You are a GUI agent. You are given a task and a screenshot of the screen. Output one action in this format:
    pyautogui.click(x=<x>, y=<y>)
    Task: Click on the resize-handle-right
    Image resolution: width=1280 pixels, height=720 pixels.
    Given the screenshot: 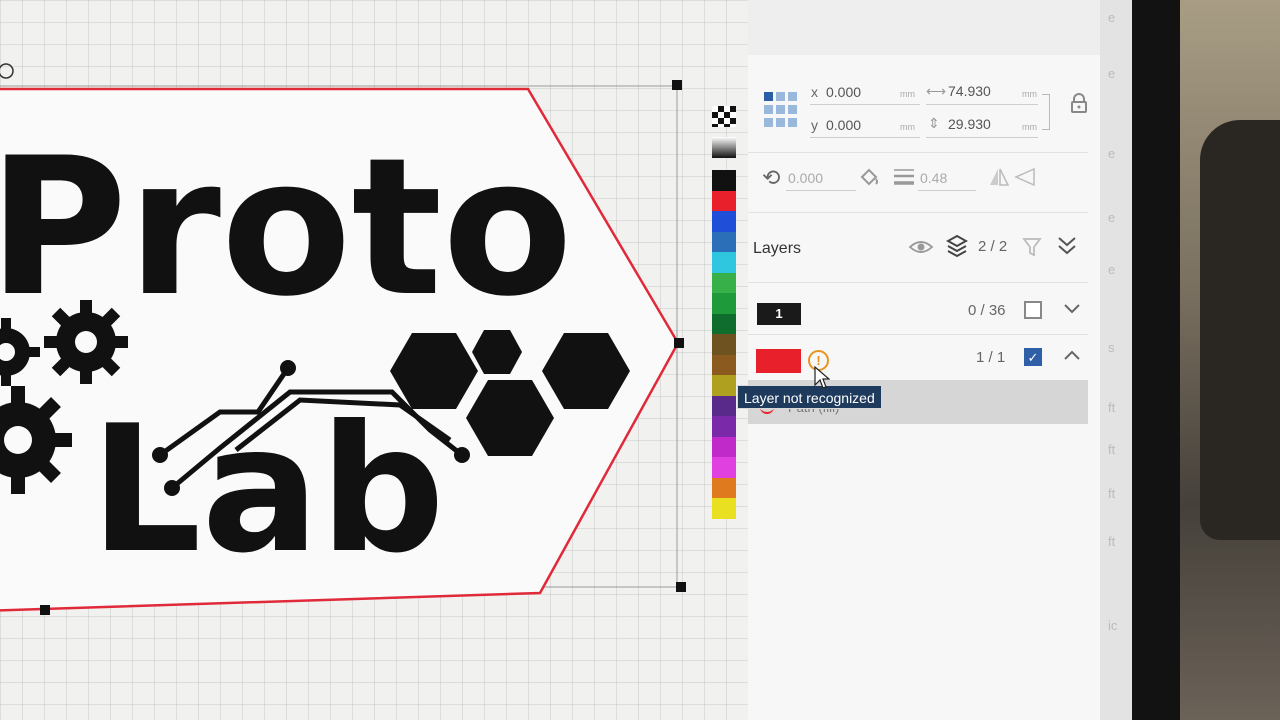 What is the action you would take?
    pyautogui.click(x=679, y=343)
    